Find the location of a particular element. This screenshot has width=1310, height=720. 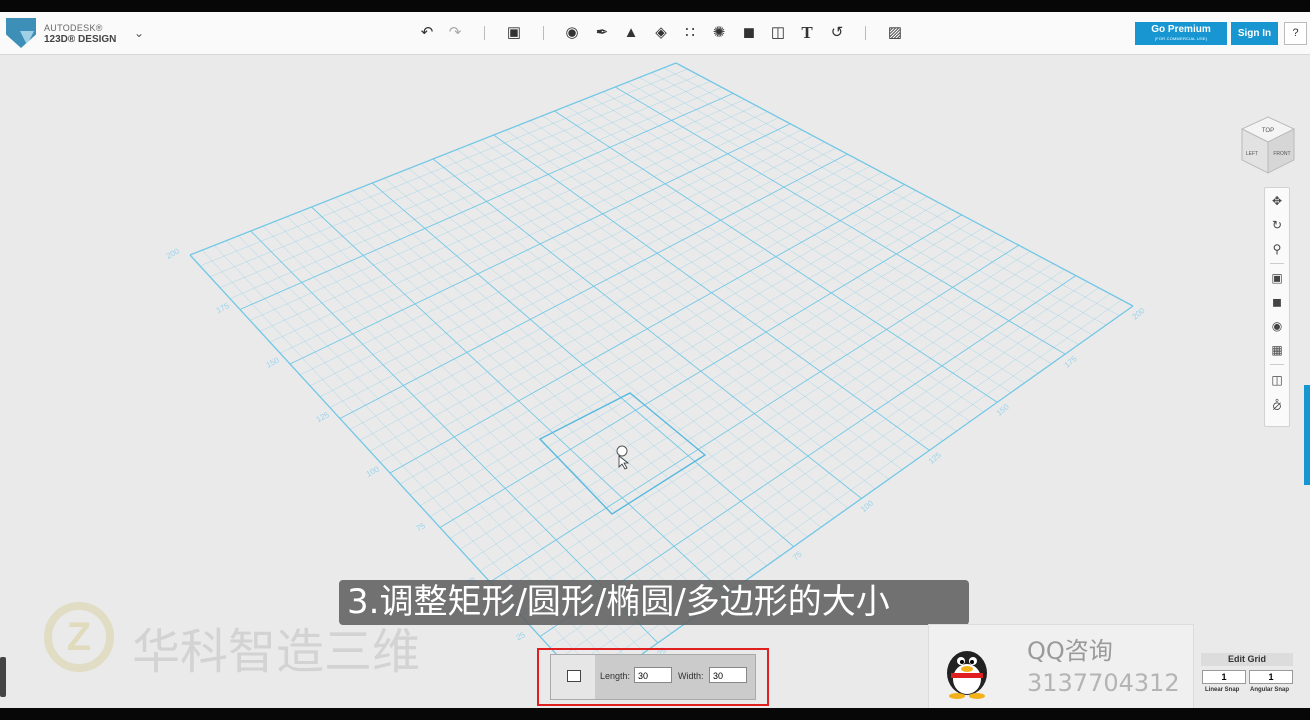

go-premium-button: Go Premium (FOR COMMERCIAL USE) is located at coordinates (1181, 33).